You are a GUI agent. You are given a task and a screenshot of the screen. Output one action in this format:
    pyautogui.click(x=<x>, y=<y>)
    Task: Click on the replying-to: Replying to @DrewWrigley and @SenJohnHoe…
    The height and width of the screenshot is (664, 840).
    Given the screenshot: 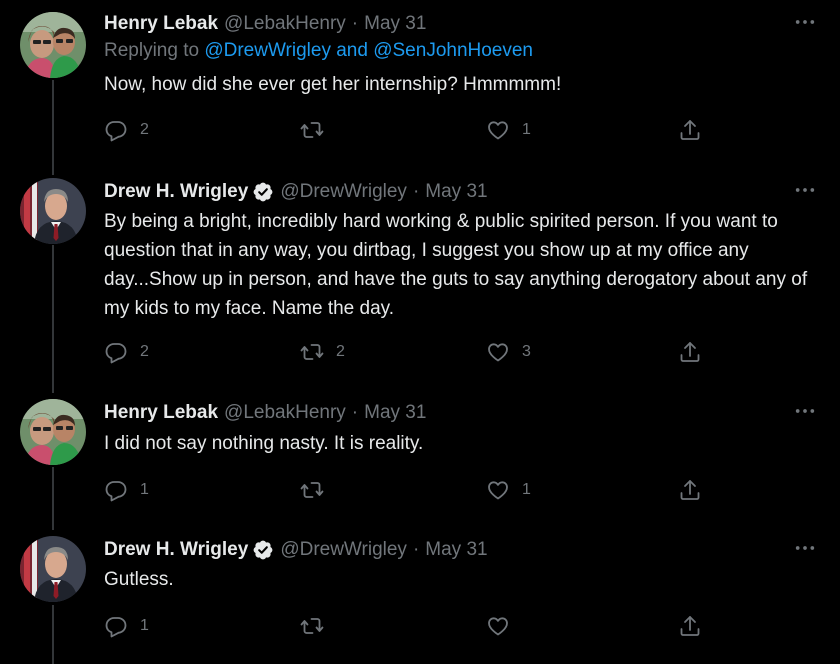 What is the action you would take?
    pyautogui.click(x=318, y=51)
    